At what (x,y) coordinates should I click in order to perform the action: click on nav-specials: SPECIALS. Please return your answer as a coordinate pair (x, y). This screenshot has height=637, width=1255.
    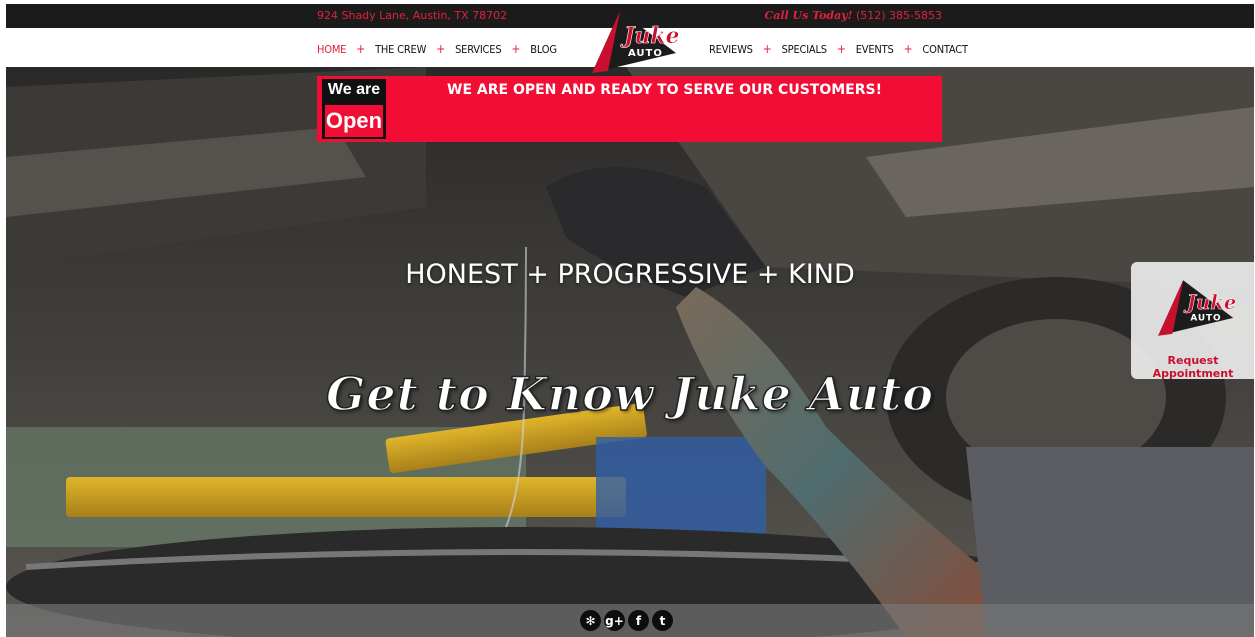
    Looking at the image, I should click on (804, 49).